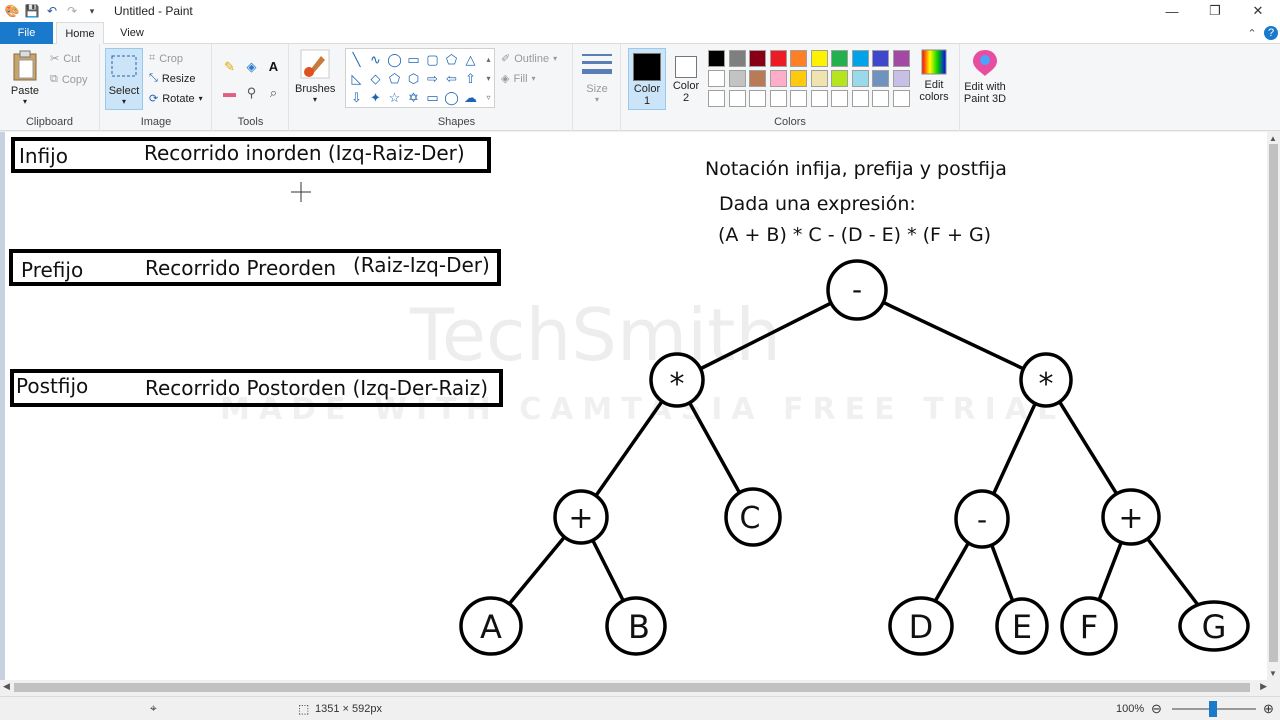 The image size is (1280, 720). Describe the element at coordinates (273, 66) in the screenshot. I see `text-tool-icon: A` at that location.